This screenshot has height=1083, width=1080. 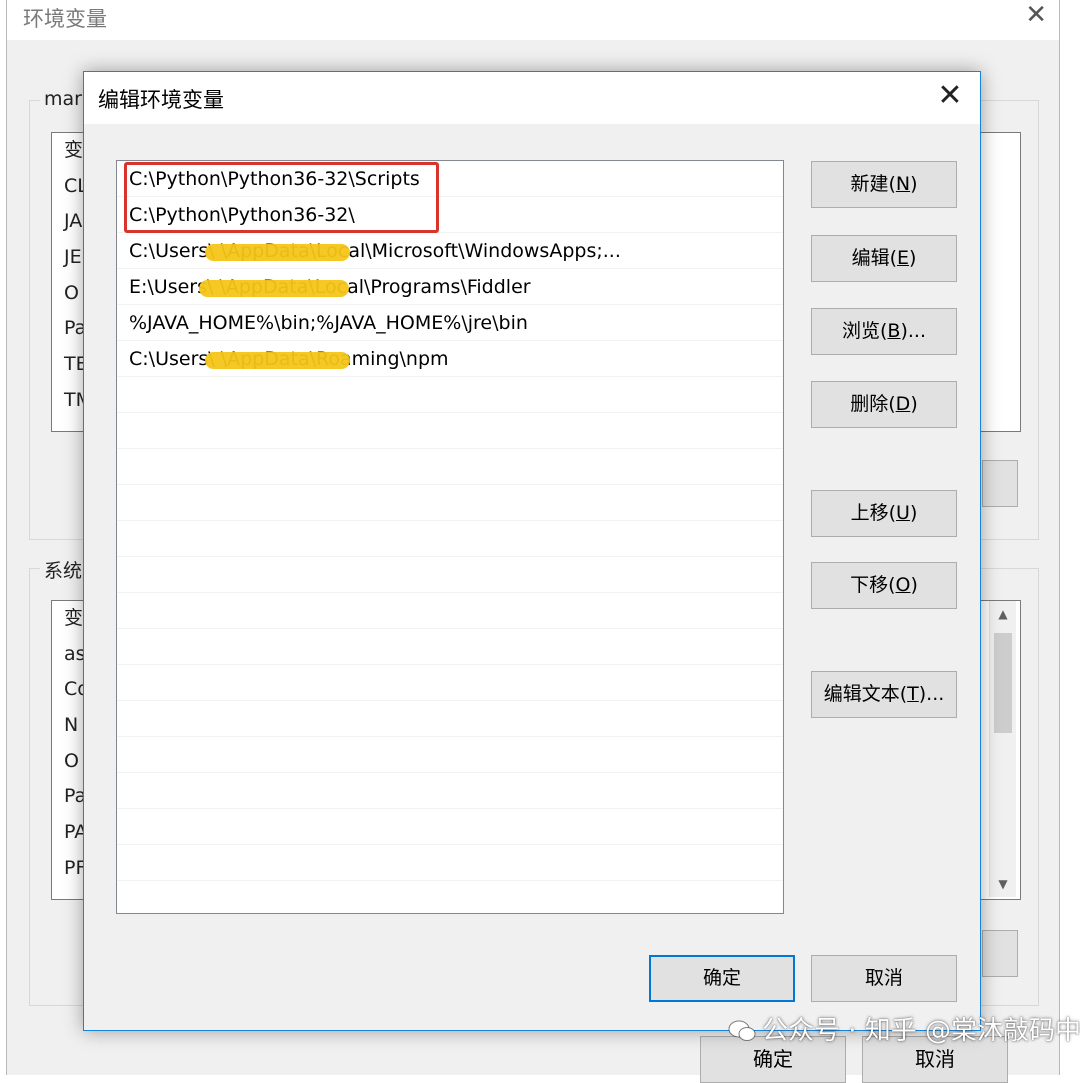 I want to click on system-variables-label: 系统, so click(x=63, y=569).